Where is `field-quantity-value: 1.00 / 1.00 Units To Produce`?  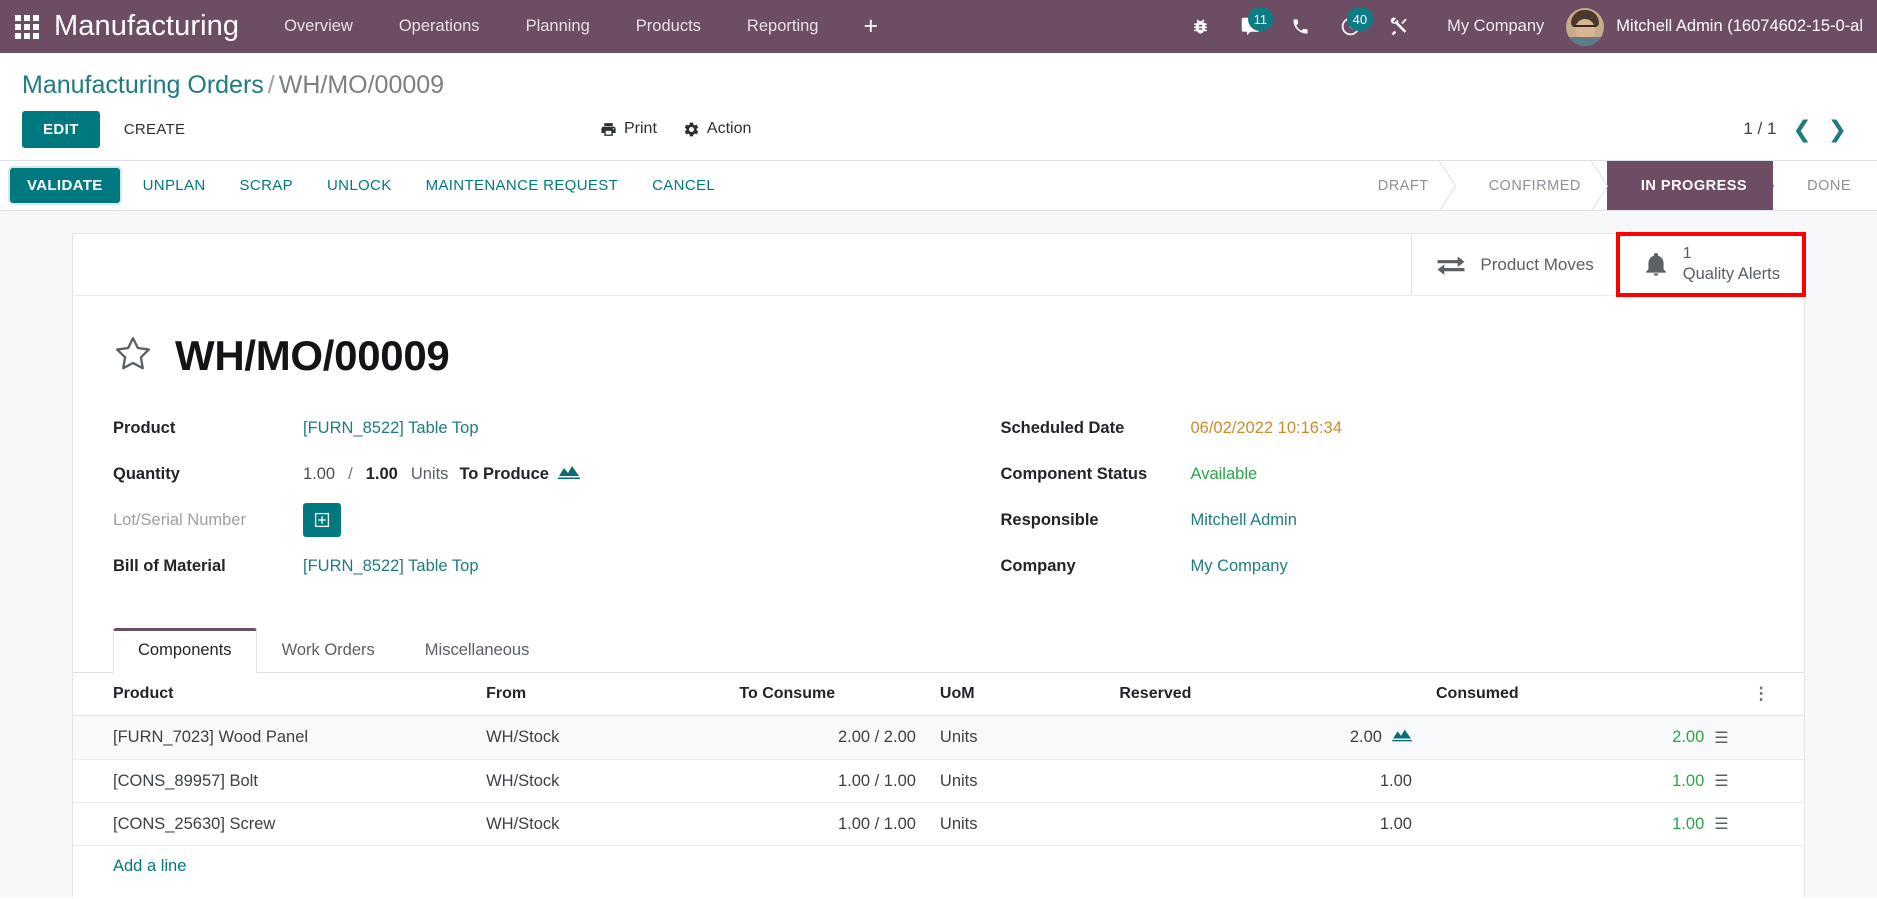
field-quantity-value: 1.00 / 1.00 Units To Produce is located at coordinates (441, 474).